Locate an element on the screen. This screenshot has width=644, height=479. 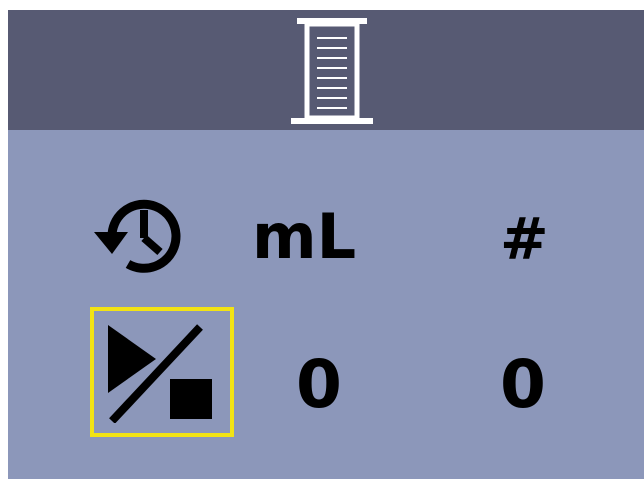
play-stop-toggle-button is located at coordinates (162, 372).